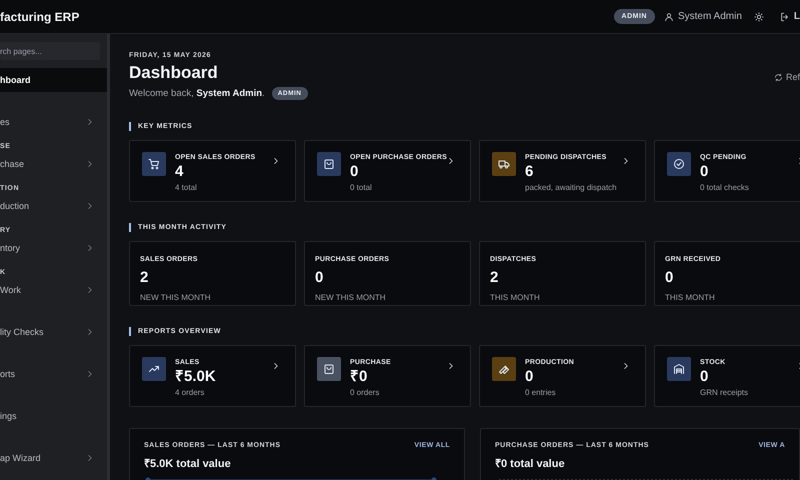 Image resolution: width=800 pixels, height=480 pixels. What do you see at coordinates (190, 392) in the screenshot?
I see `card-caption: 4 orders` at bounding box center [190, 392].